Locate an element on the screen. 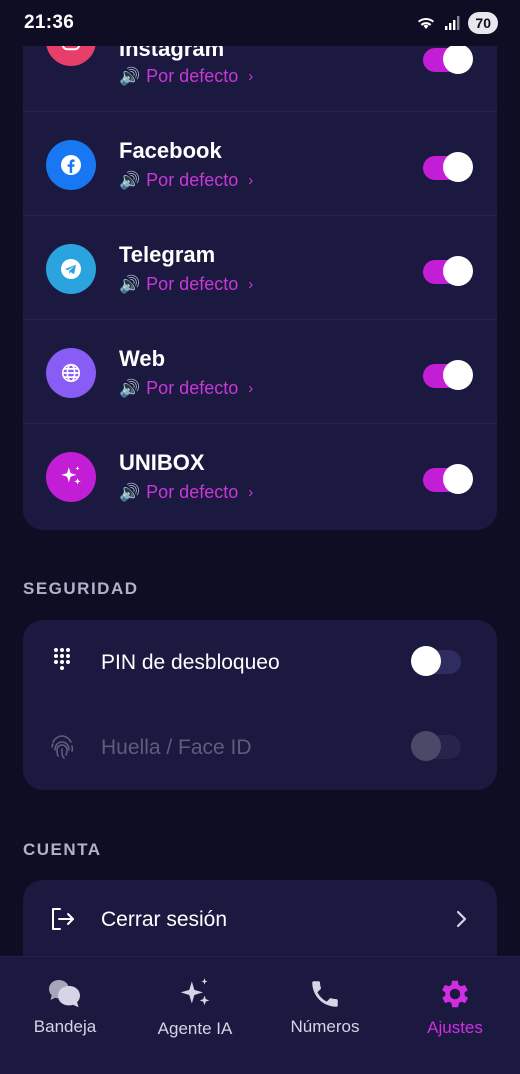 The width and height of the screenshot is (520, 1074). keypad-icon is located at coordinates (62, 659).